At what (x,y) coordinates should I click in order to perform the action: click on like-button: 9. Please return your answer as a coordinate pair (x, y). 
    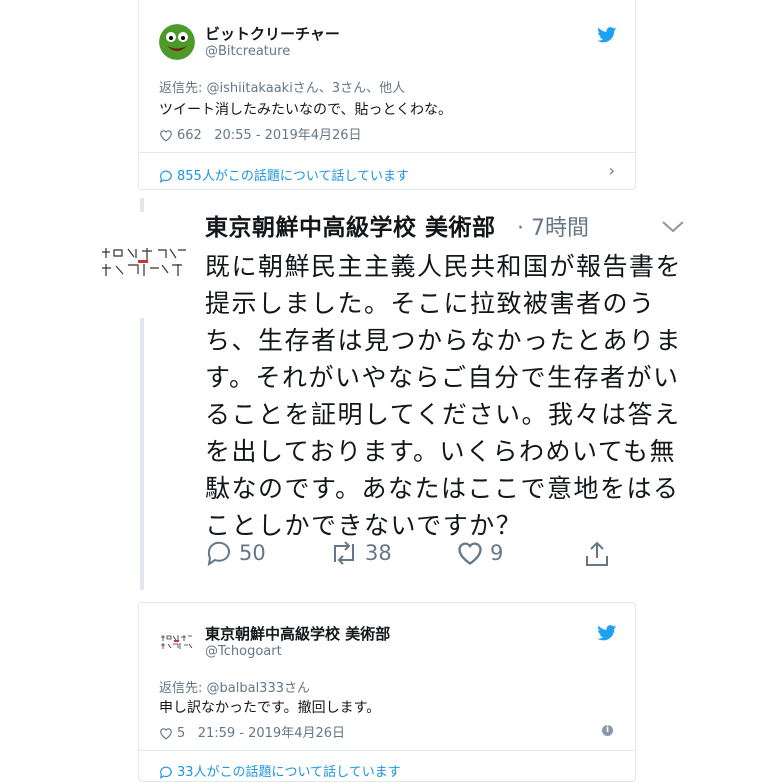
    Looking at the image, I should click on (479, 553).